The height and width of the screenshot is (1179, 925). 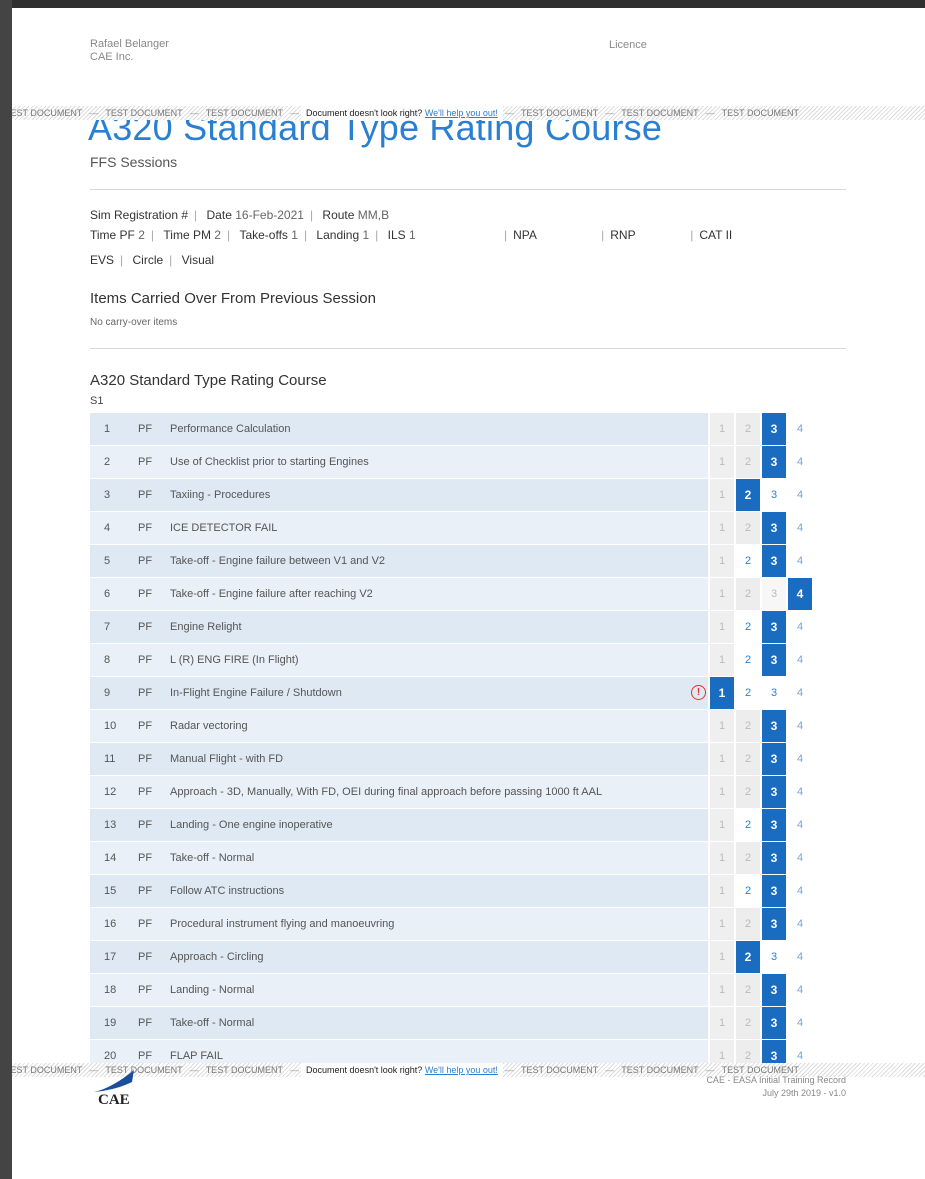 I want to click on warning-icon: !, so click(x=698, y=692).